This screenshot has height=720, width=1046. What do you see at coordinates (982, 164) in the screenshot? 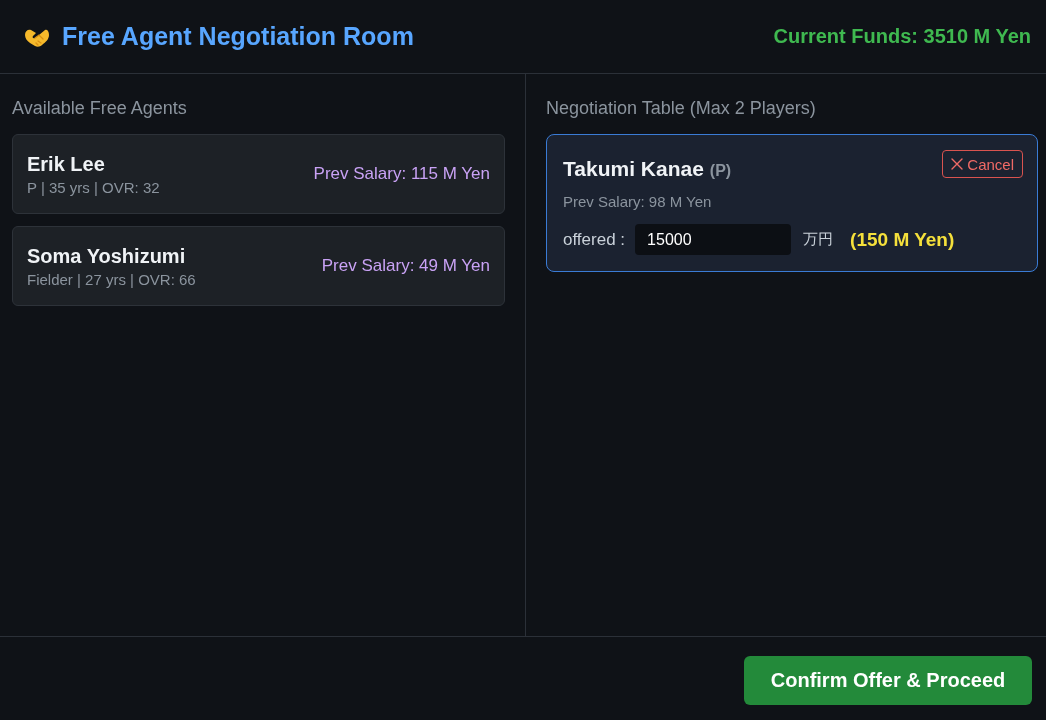
I see `cancel-button: Cancel` at bounding box center [982, 164].